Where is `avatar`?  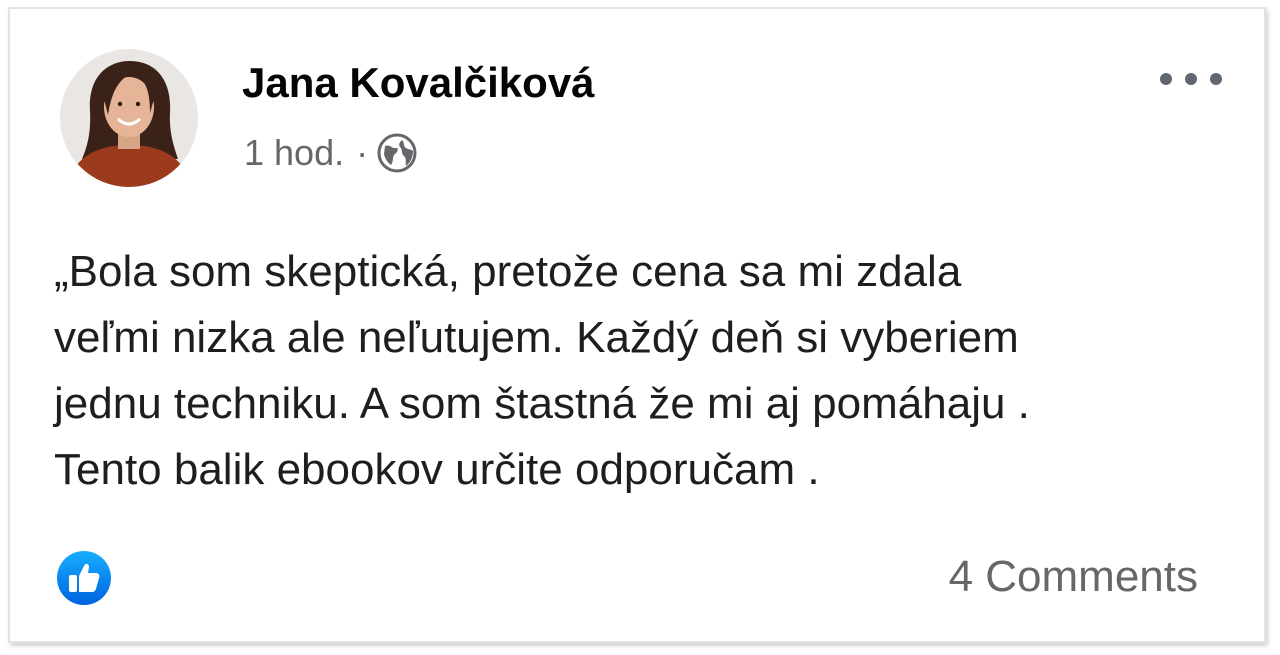
avatar is located at coordinates (129, 118).